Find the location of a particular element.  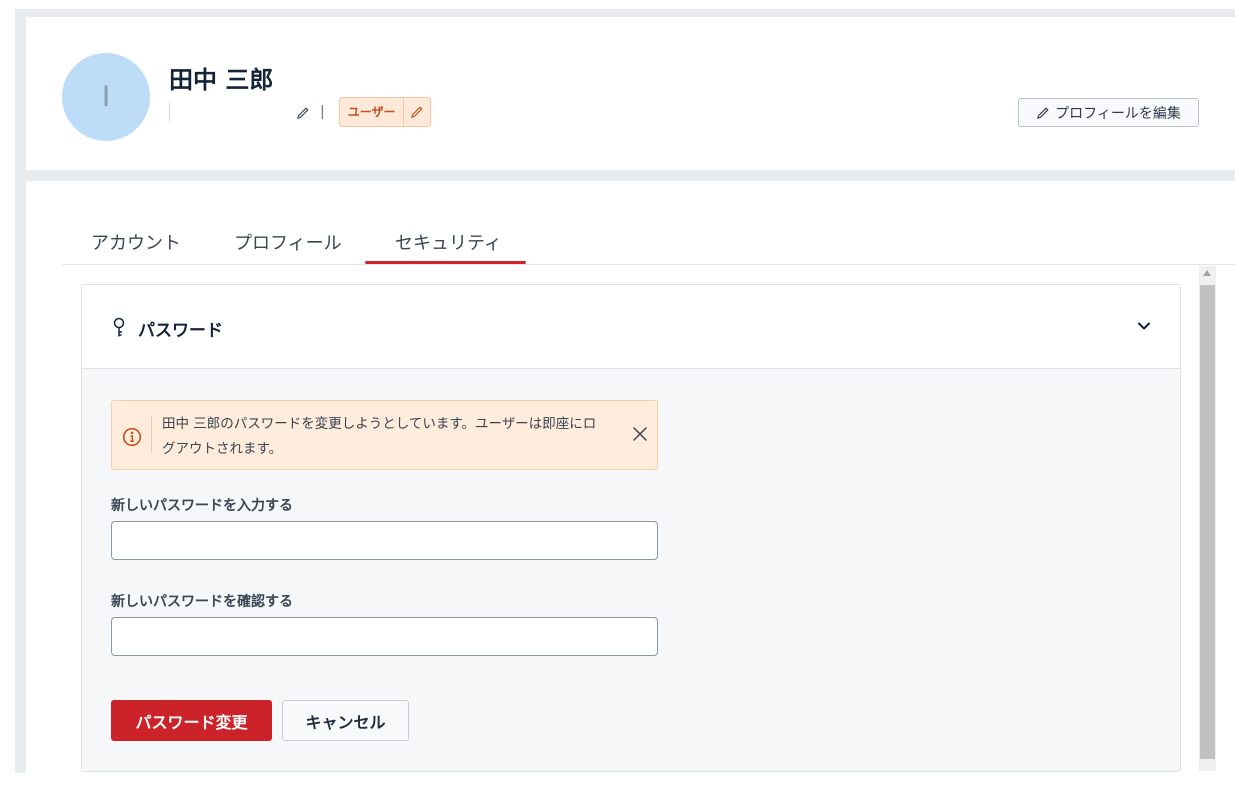

chevron-down-icon is located at coordinates (1144, 326).